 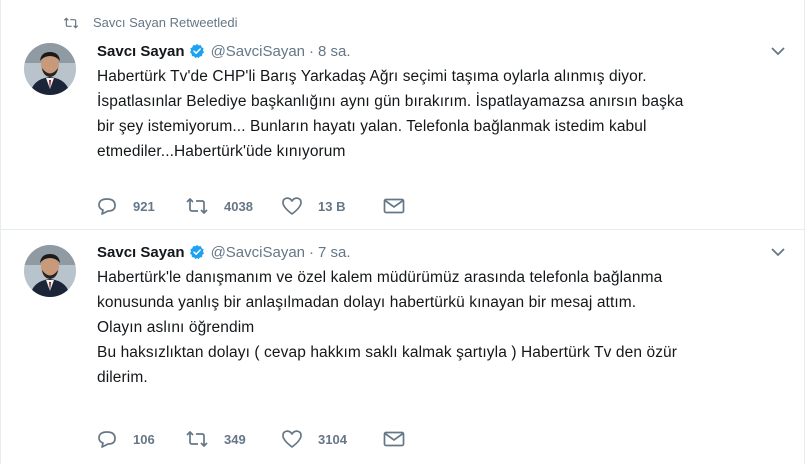 I want to click on tweet-timestamp: 7 sa., so click(x=334, y=252).